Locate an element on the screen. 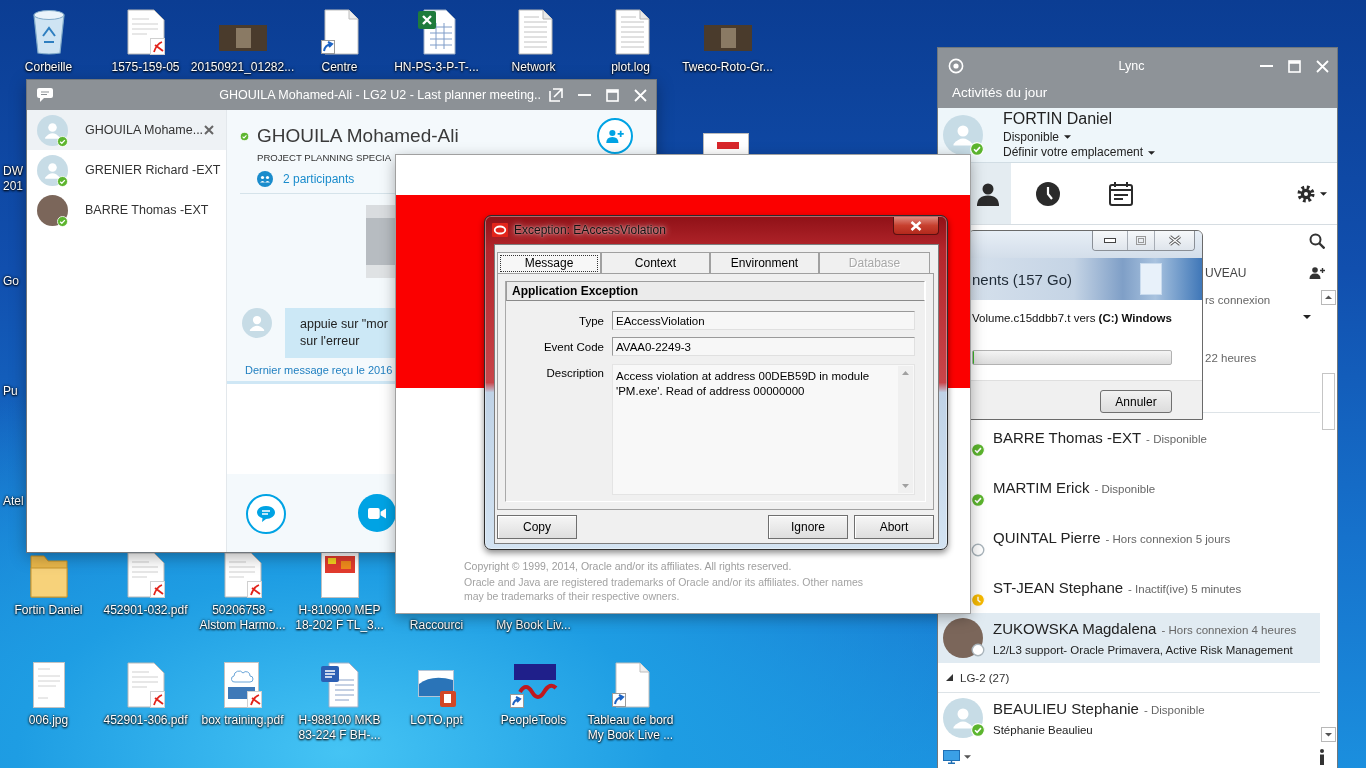 This screenshot has height=768, width=1366. desktop-icon-label: Go is located at coordinates (13, 281).